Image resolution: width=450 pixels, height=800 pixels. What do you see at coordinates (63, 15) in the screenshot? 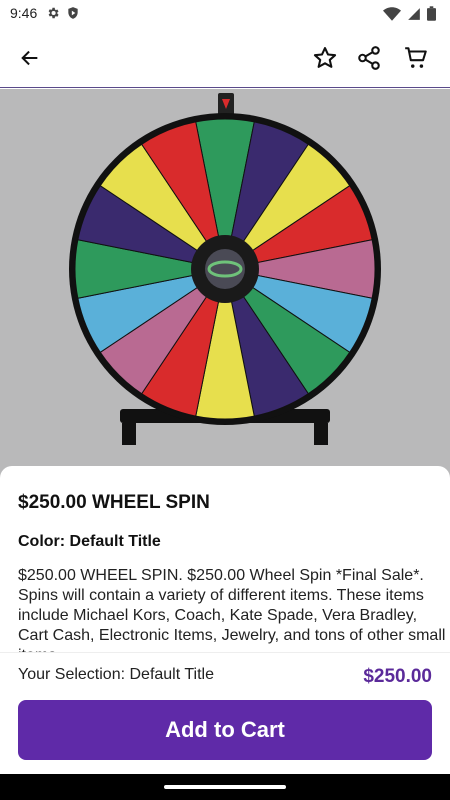
I see `status-left-icons` at bounding box center [63, 15].